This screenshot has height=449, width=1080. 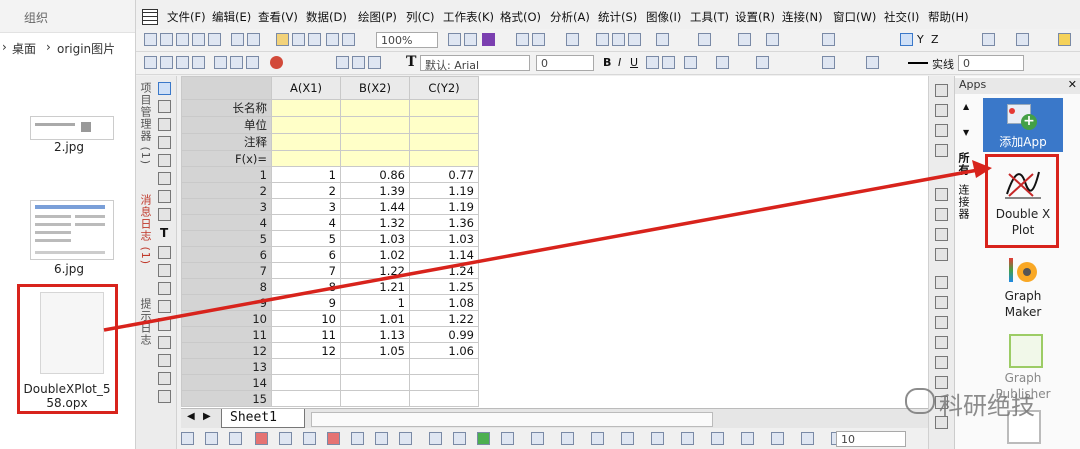 What do you see at coordinates (964, 167) in the screenshot?
I see `tab-all-apps: 所有` at bounding box center [964, 167].